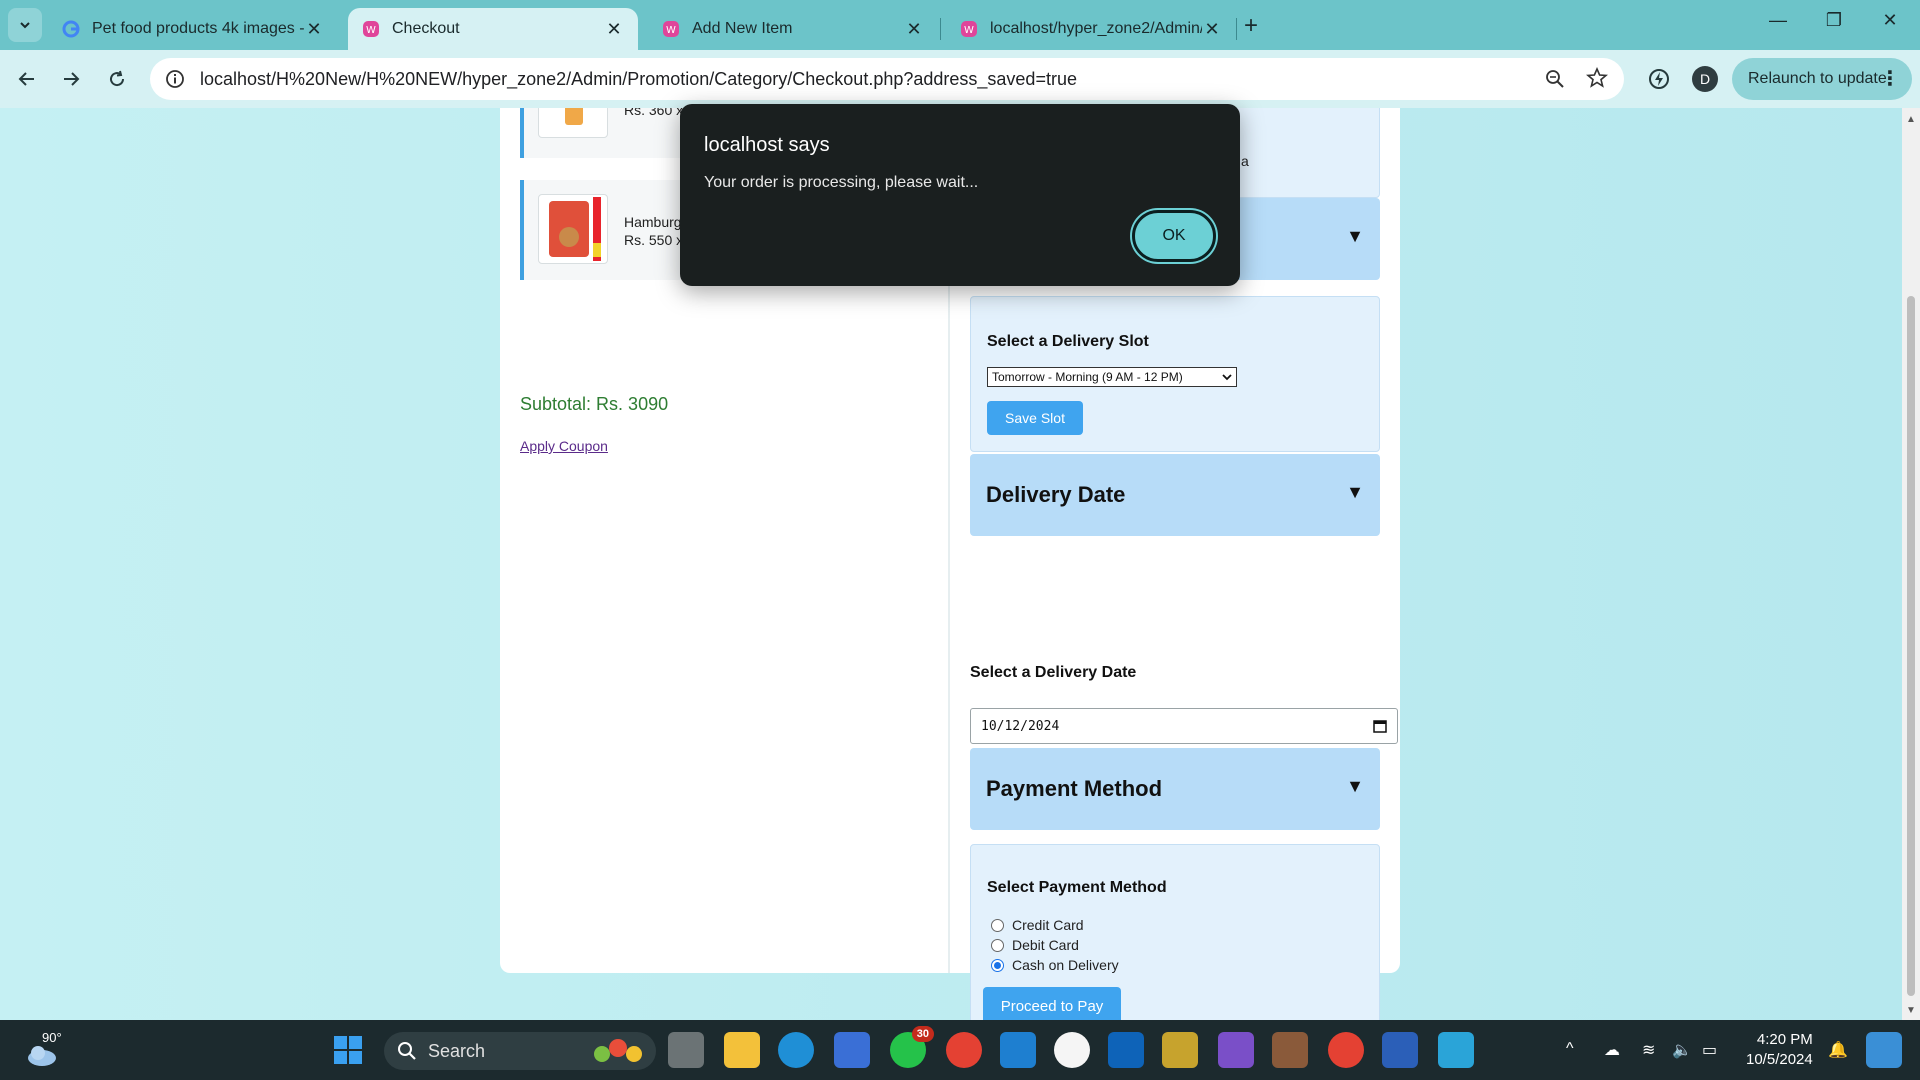 The image size is (1920, 1080). I want to click on page-scrollbar: ▲ ▼, so click(1911, 564).